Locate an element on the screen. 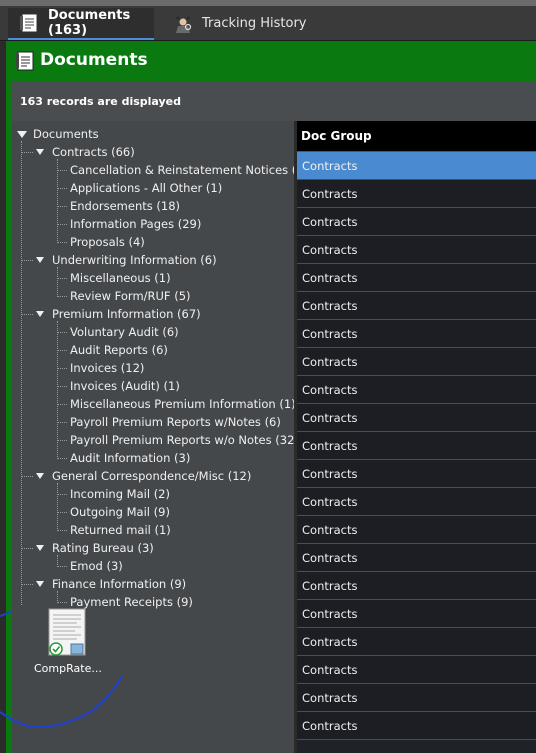 This screenshot has height=753, width=536. tab-tracking-history-label: Tracking History is located at coordinates (254, 23).